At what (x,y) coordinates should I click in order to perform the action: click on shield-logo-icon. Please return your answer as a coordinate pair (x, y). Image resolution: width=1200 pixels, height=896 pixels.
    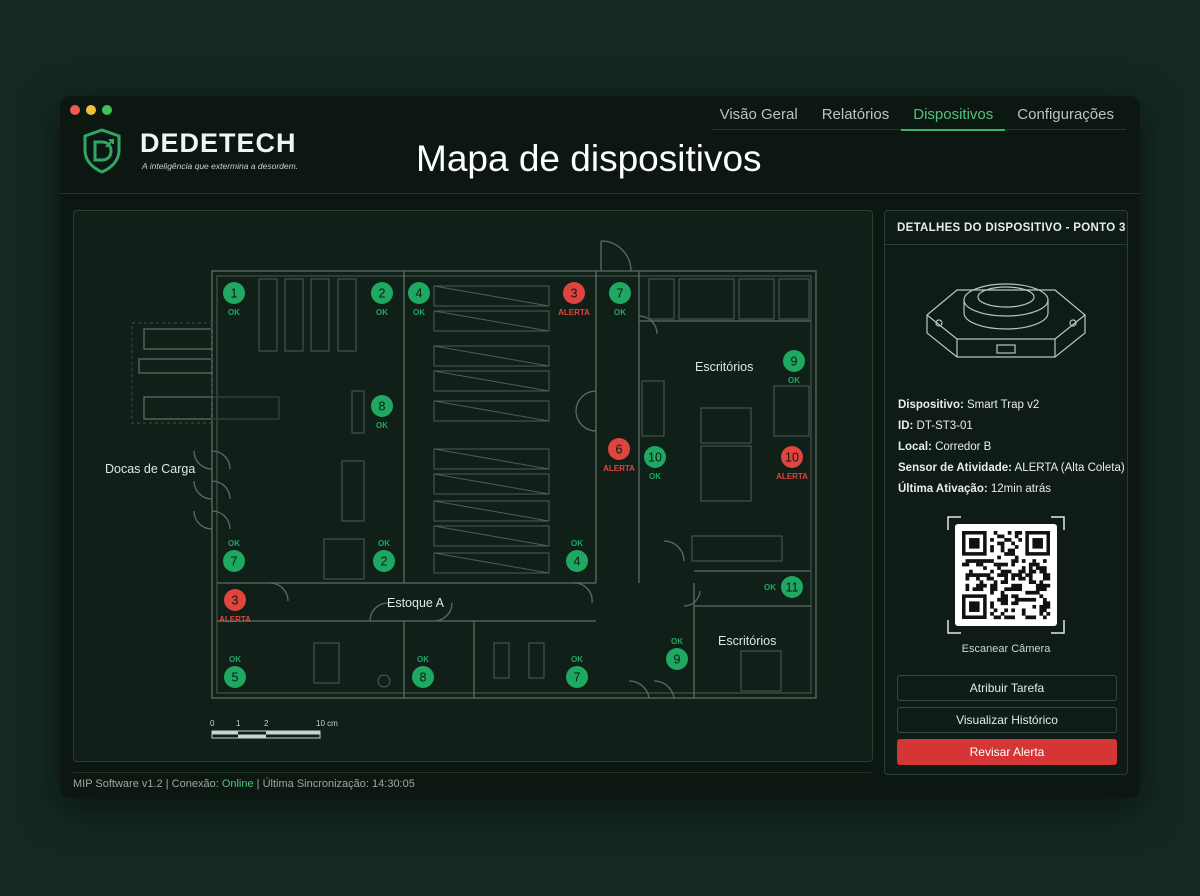
    Looking at the image, I should click on (102, 151).